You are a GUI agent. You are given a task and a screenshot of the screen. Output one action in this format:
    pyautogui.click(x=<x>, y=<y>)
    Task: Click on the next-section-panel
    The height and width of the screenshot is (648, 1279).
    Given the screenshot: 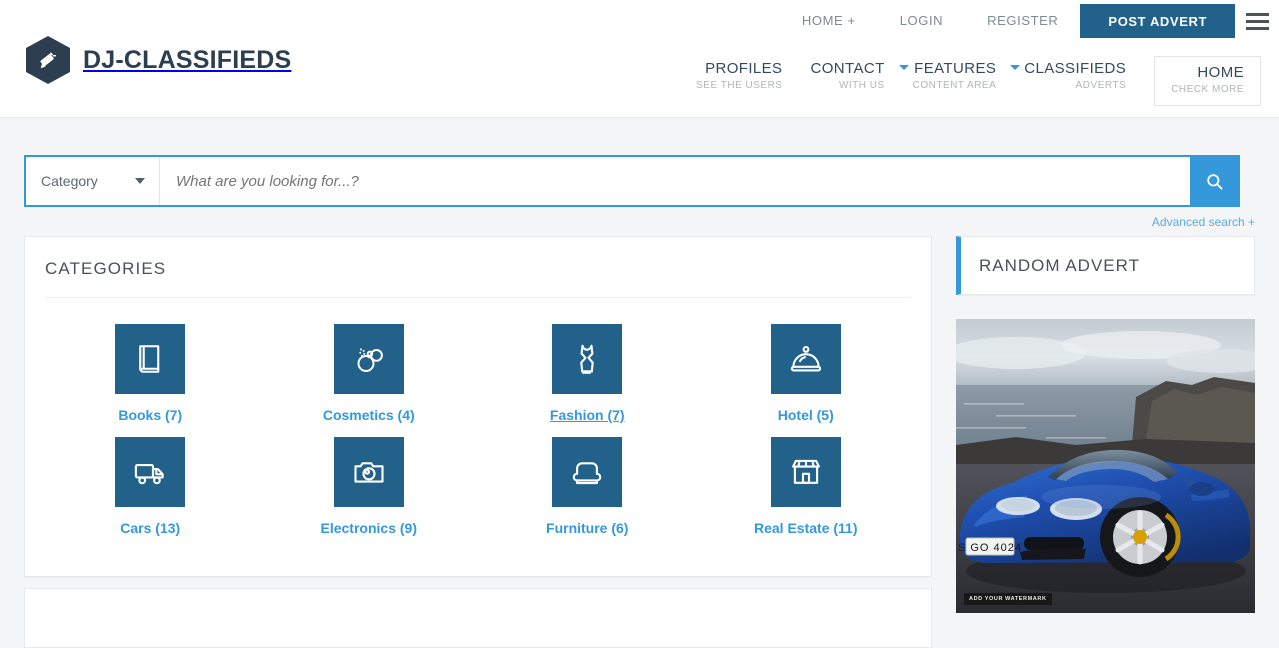 What is the action you would take?
    pyautogui.click(x=478, y=618)
    